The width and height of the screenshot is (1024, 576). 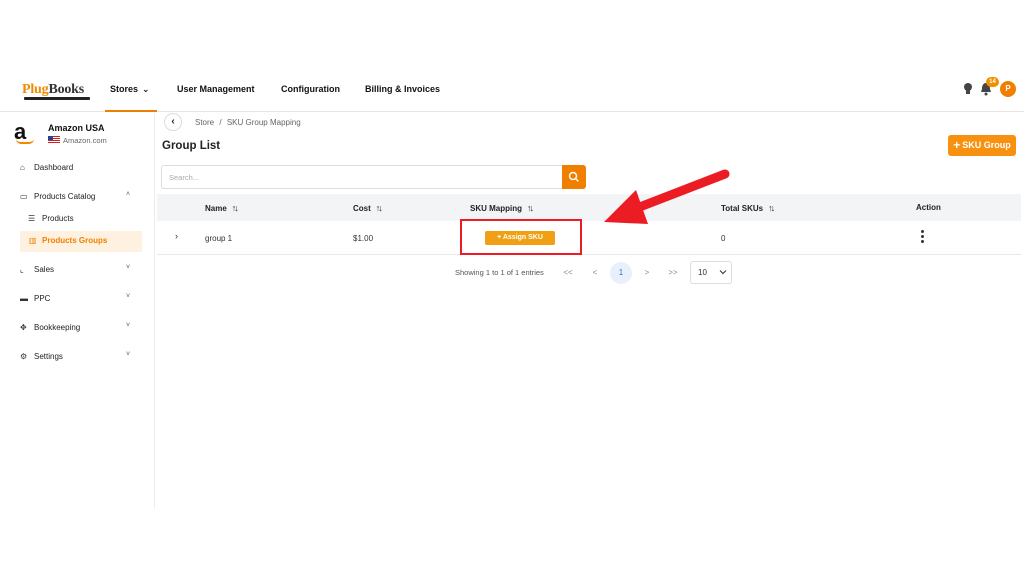 What do you see at coordinates (33, 240) in the screenshot?
I see `bar-chart-icon: ▥` at bounding box center [33, 240].